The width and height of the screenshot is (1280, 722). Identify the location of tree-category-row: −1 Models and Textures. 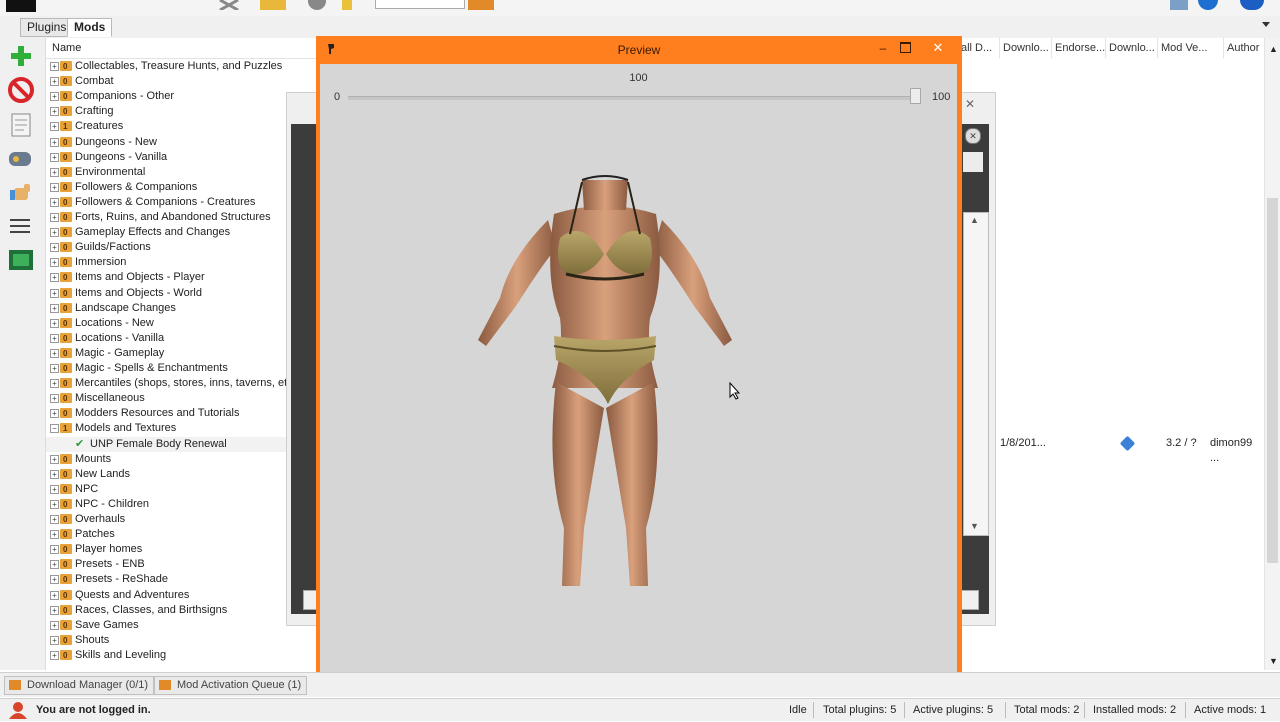
(182, 428).